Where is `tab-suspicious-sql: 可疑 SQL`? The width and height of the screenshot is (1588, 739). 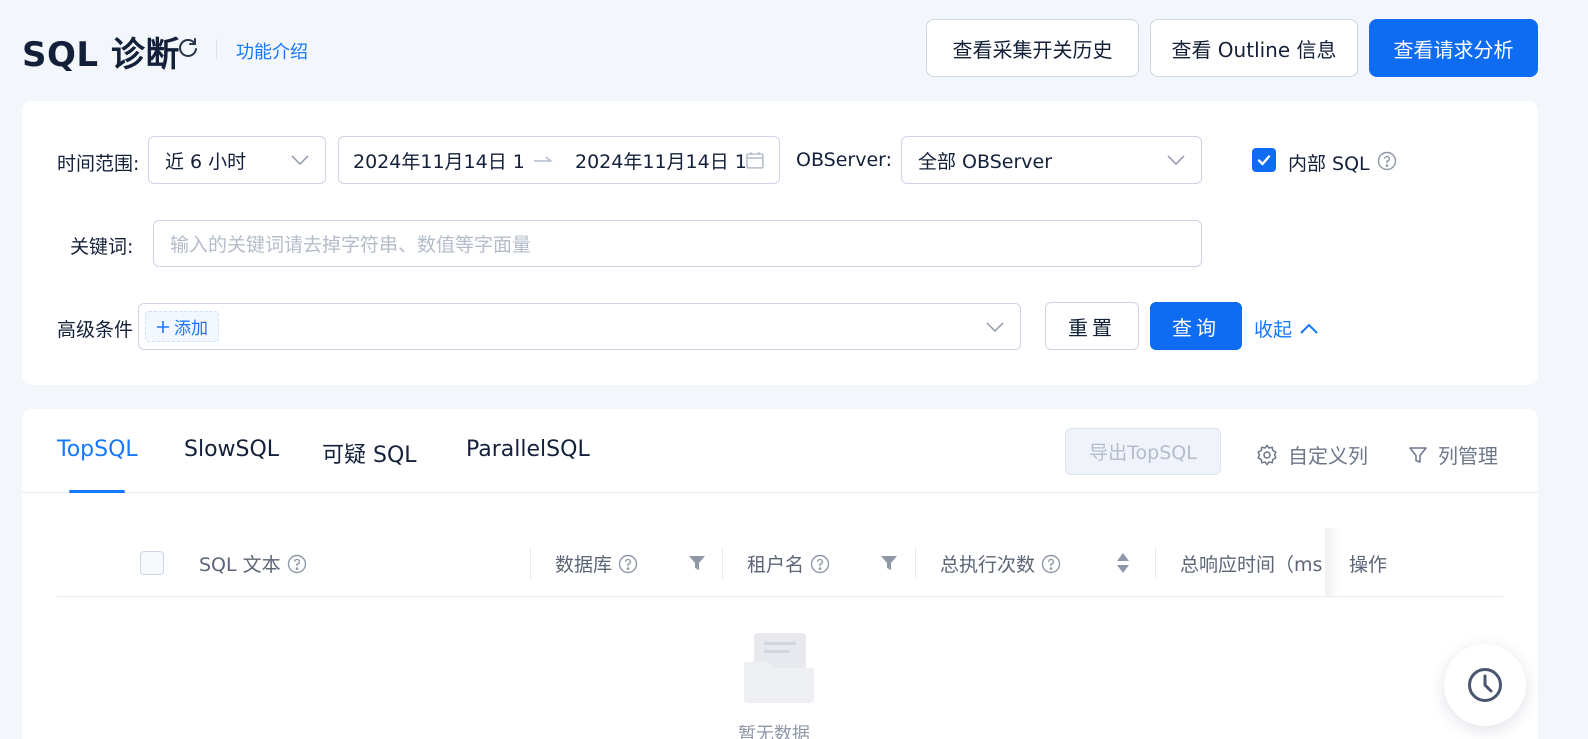
tab-suspicious-sql: 可疑 SQL is located at coordinates (369, 453).